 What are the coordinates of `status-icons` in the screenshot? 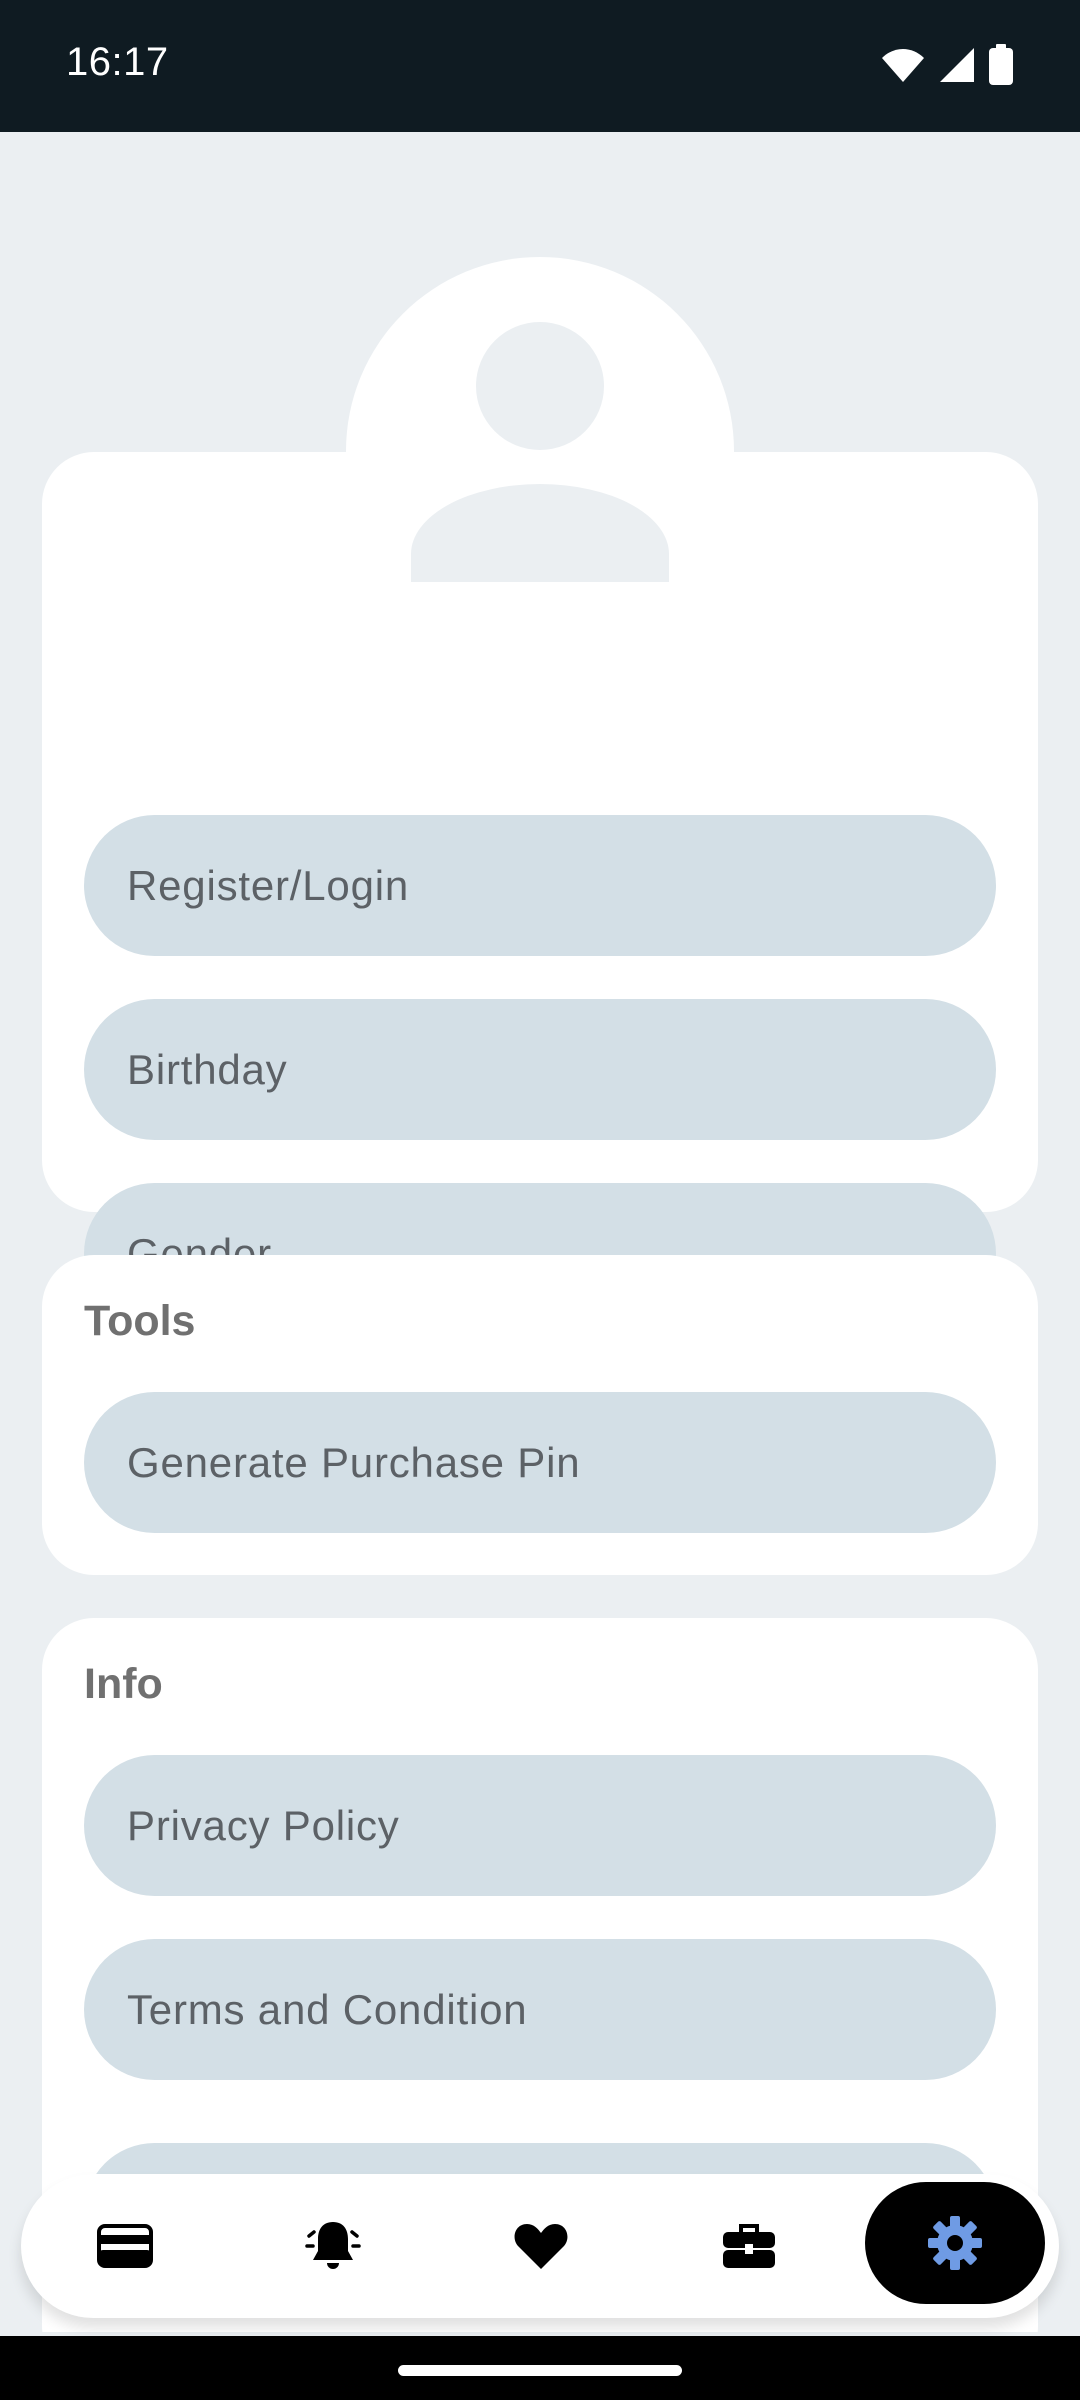 It's located at (947, 65).